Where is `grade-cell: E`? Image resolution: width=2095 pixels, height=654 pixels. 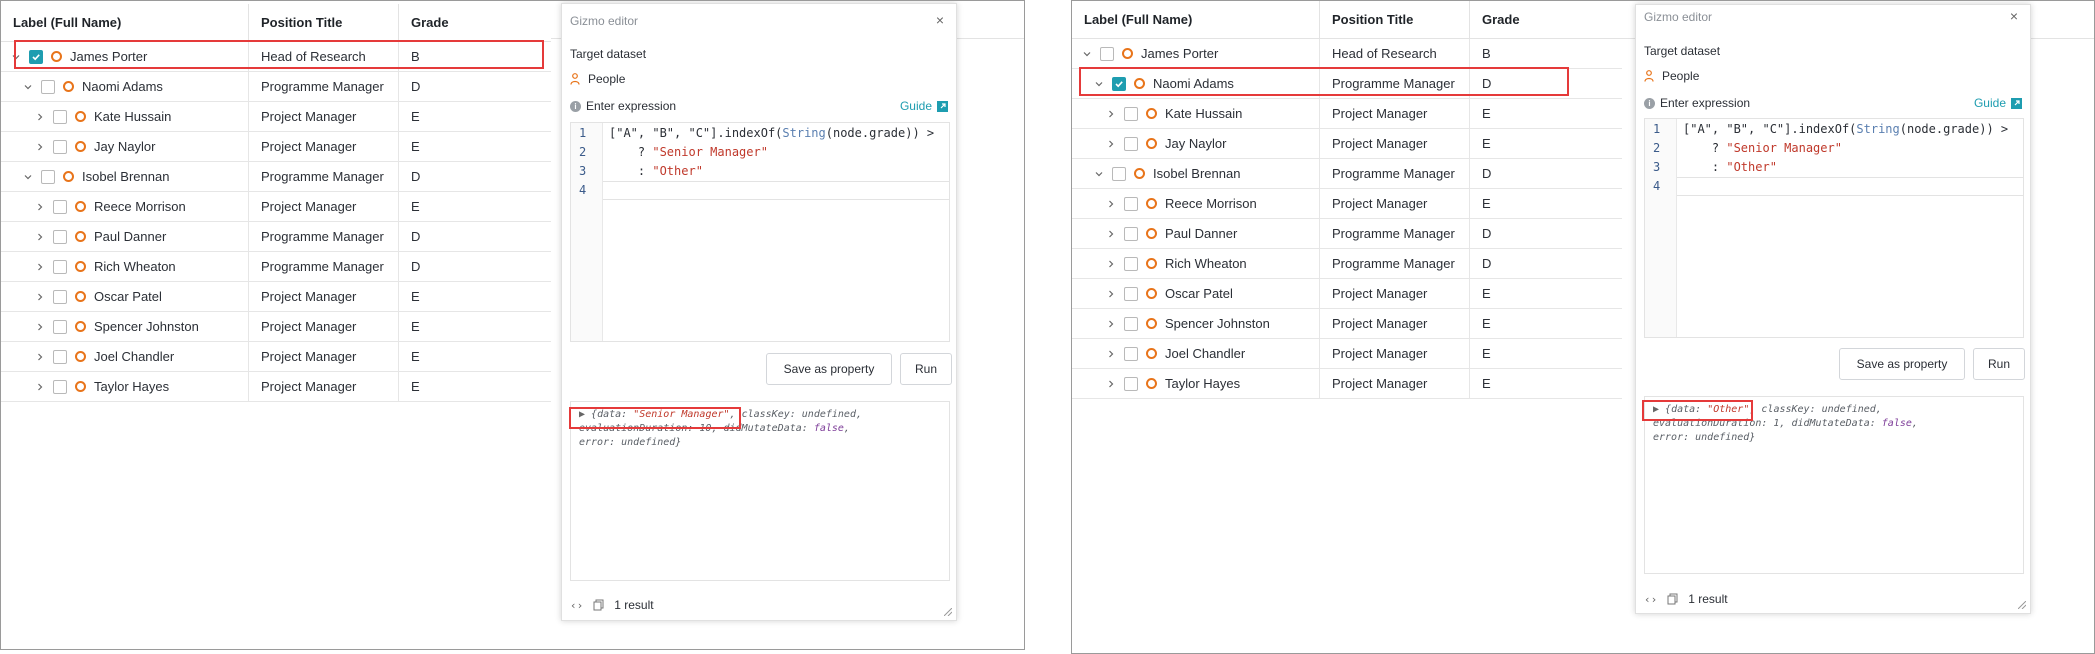
grade-cell: E is located at coordinates (415, 296).